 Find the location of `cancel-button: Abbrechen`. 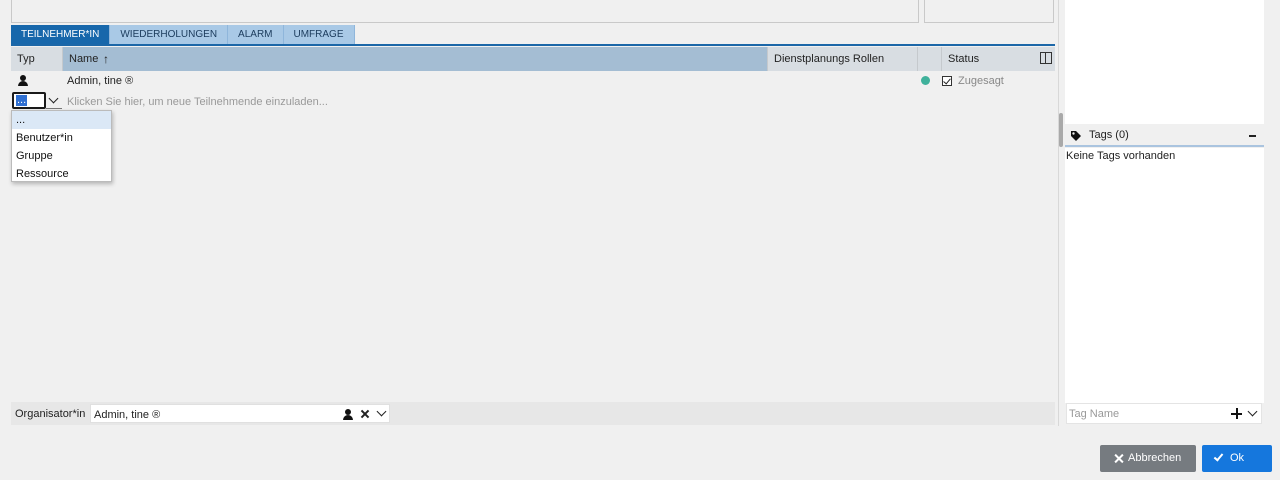

cancel-button: Abbrechen is located at coordinates (1148, 458).